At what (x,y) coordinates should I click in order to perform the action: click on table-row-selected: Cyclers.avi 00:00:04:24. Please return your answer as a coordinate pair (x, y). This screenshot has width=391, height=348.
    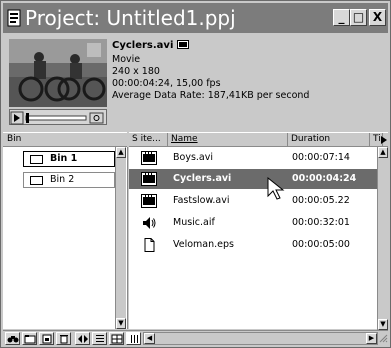
    Looking at the image, I should click on (253, 179).